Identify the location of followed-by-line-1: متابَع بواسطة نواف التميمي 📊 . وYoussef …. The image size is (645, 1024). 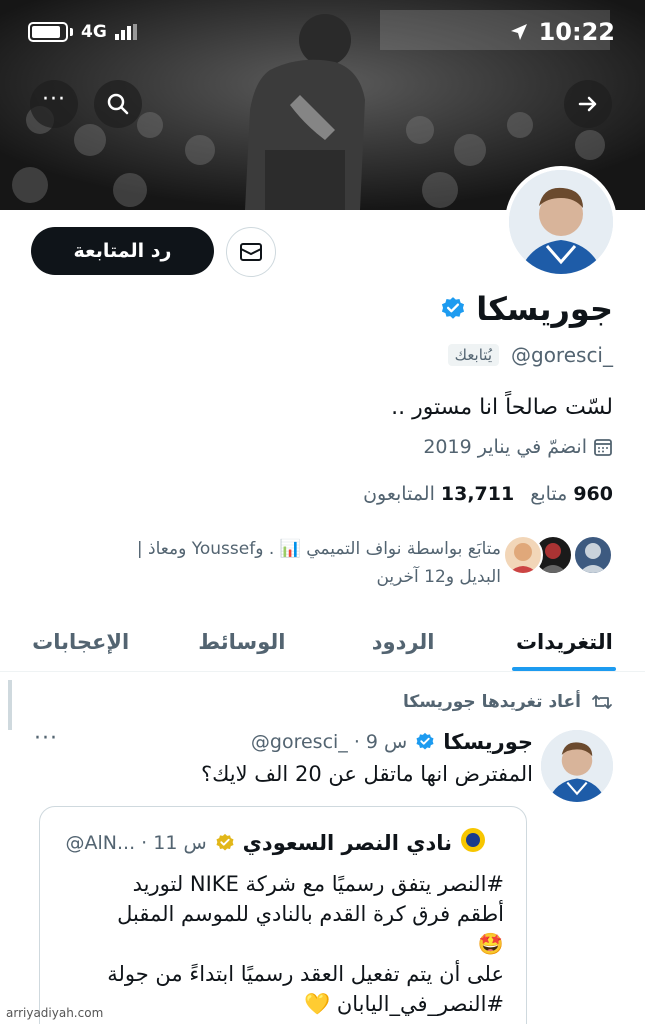
(318, 549).